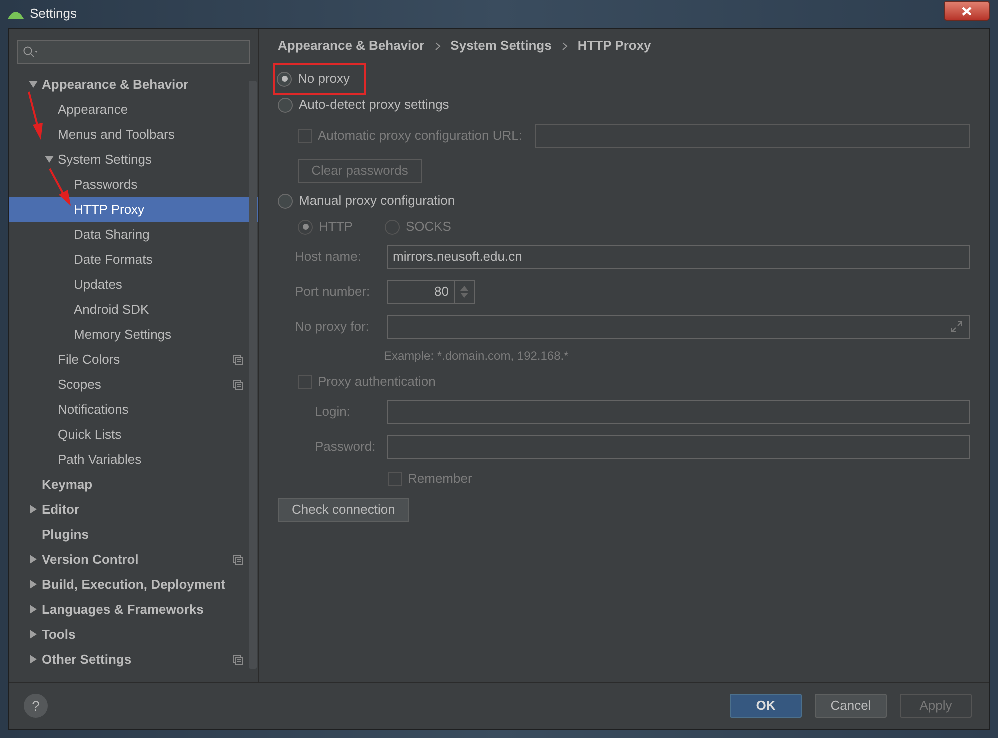  Describe the element at coordinates (112, 235) in the screenshot. I see `tree-item-label: Data Sharing` at that location.